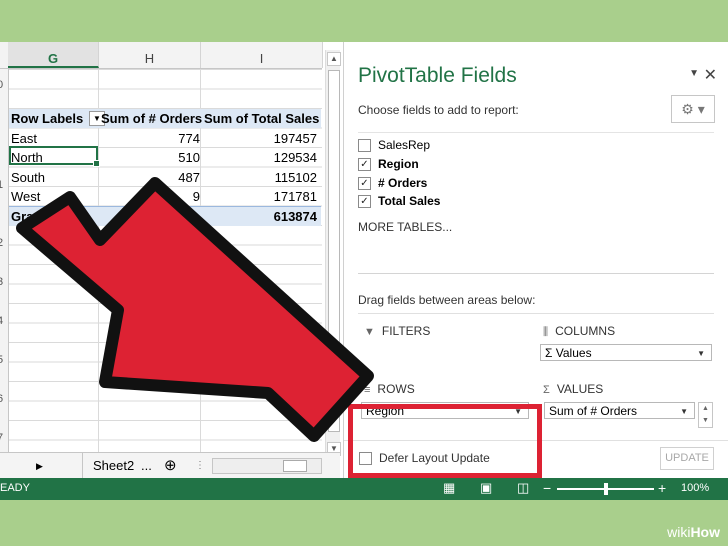 This screenshot has height=546, width=728. I want to click on normal-view-icon: ▦, so click(449, 488).